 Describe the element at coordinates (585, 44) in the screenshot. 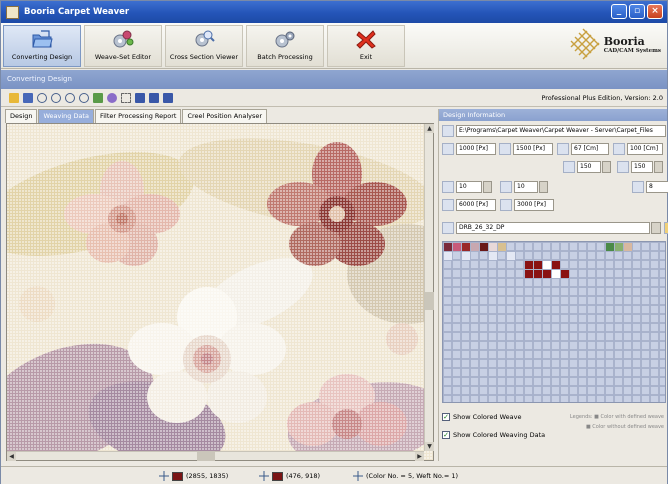

I see `booria-logo-mark-icon` at that location.